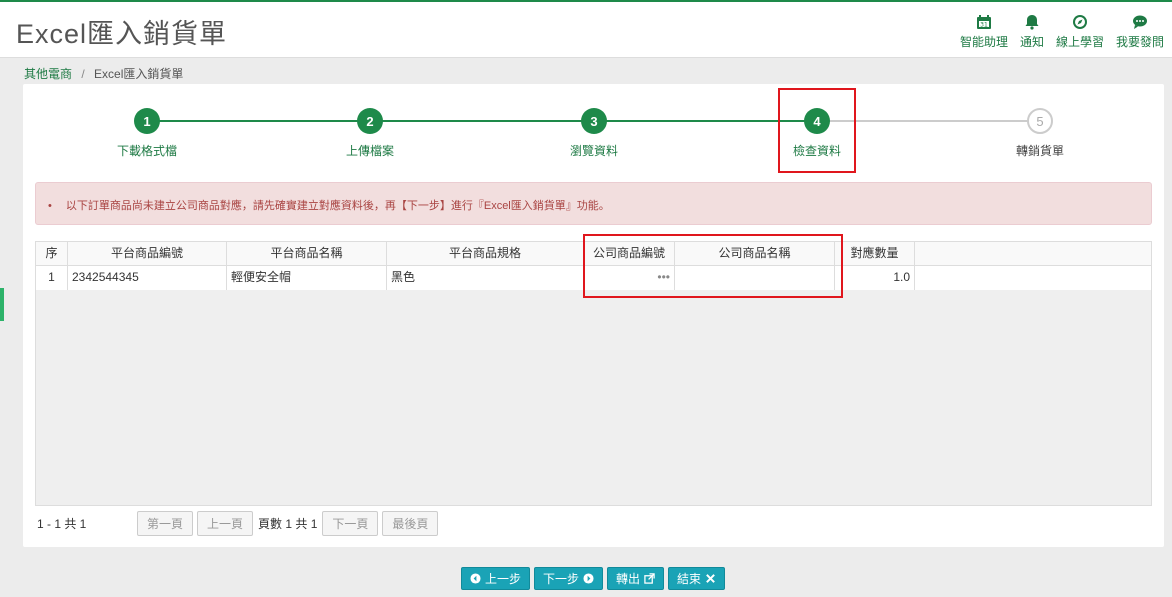 This screenshot has height=597, width=1172. What do you see at coordinates (410, 523) in the screenshot?
I see `last-page-button: 最後頁` at bounding box center [410, 523].